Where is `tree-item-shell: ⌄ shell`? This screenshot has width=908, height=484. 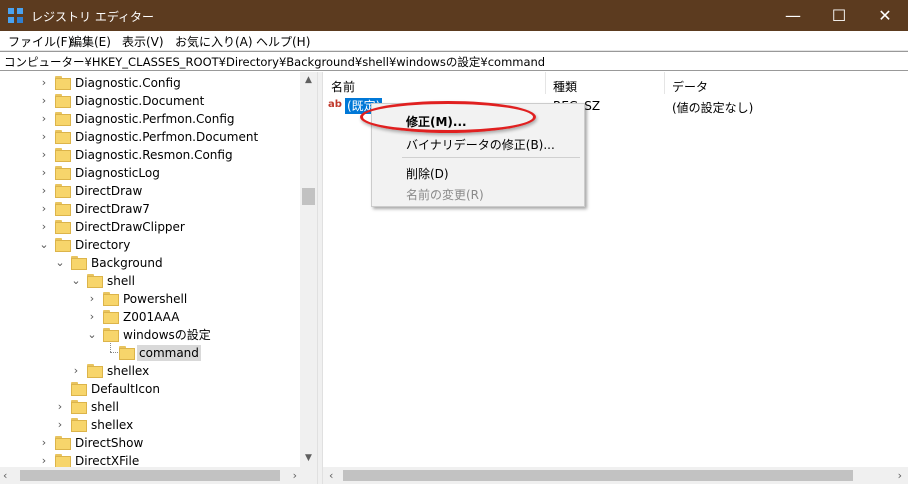
tree-item-shell: ⌄ shell is located at coordinates (150, 281).